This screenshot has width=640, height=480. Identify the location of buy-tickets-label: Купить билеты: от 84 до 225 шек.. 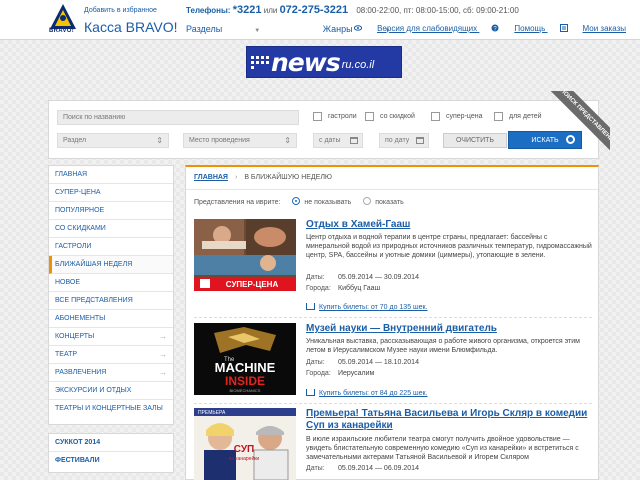
(373, 393).